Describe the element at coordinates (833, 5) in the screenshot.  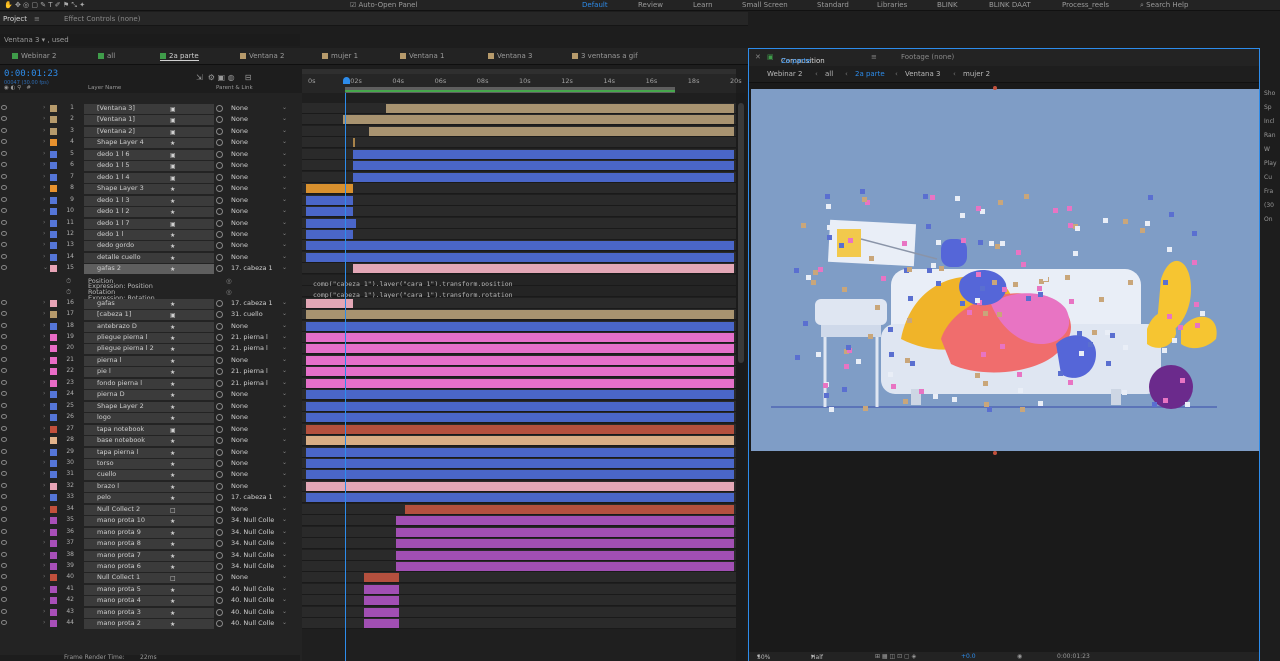
I see `workspace-5: Standard` at that location.